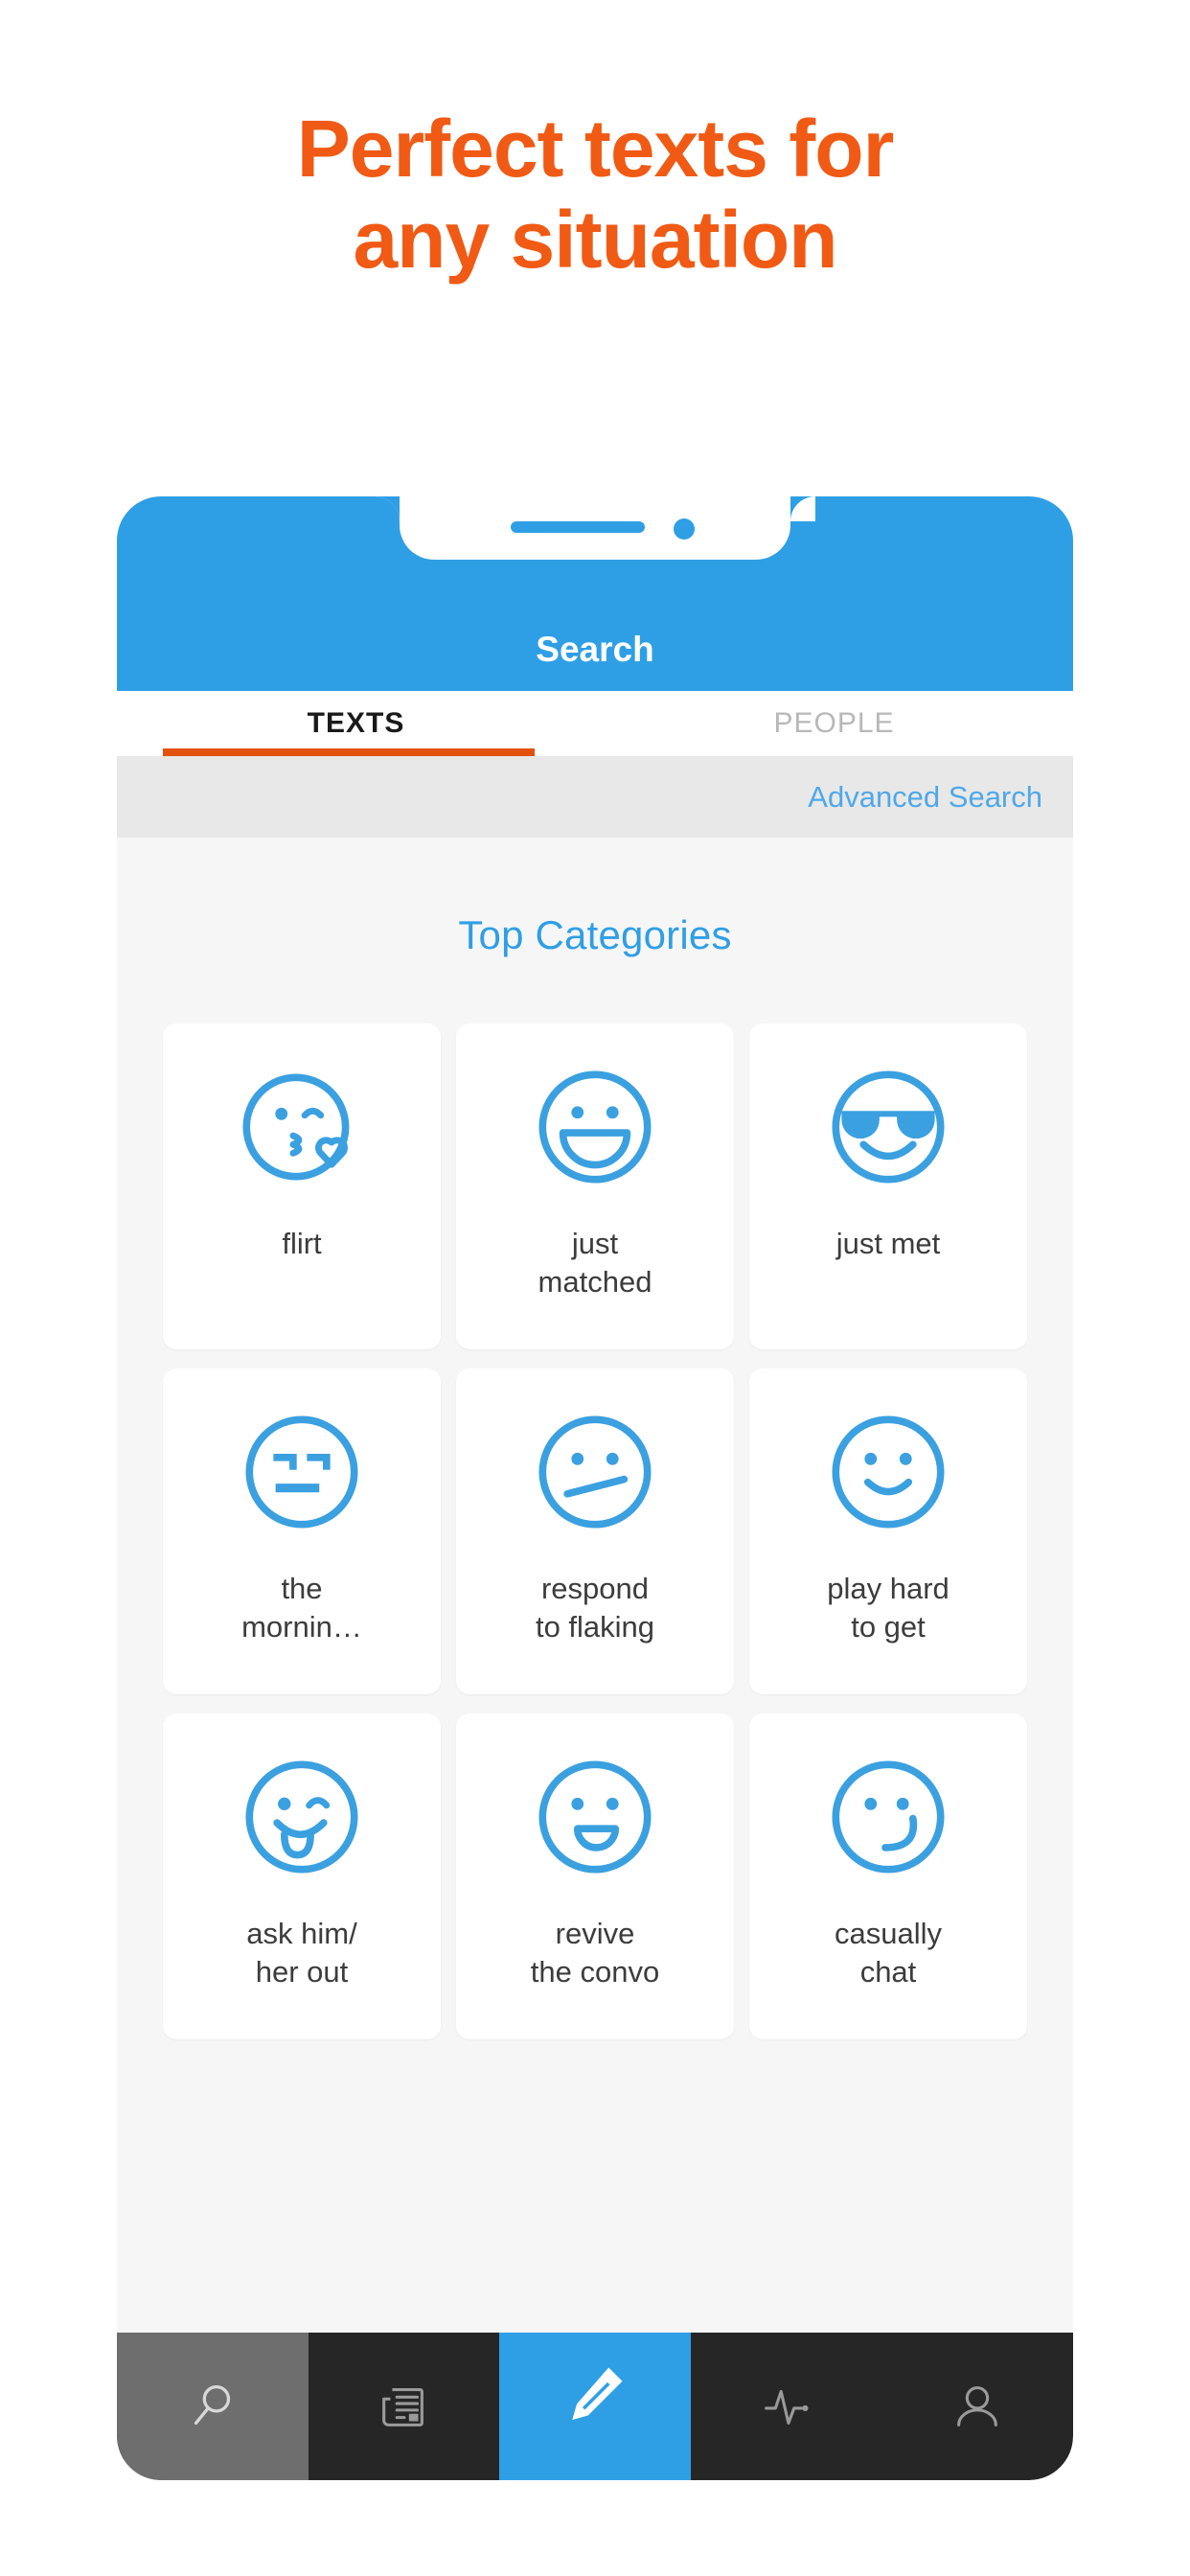 Image resolution: width=1190 pixels, height=2576 pixels. I want to click on app-header: Search, so click(595, 594).